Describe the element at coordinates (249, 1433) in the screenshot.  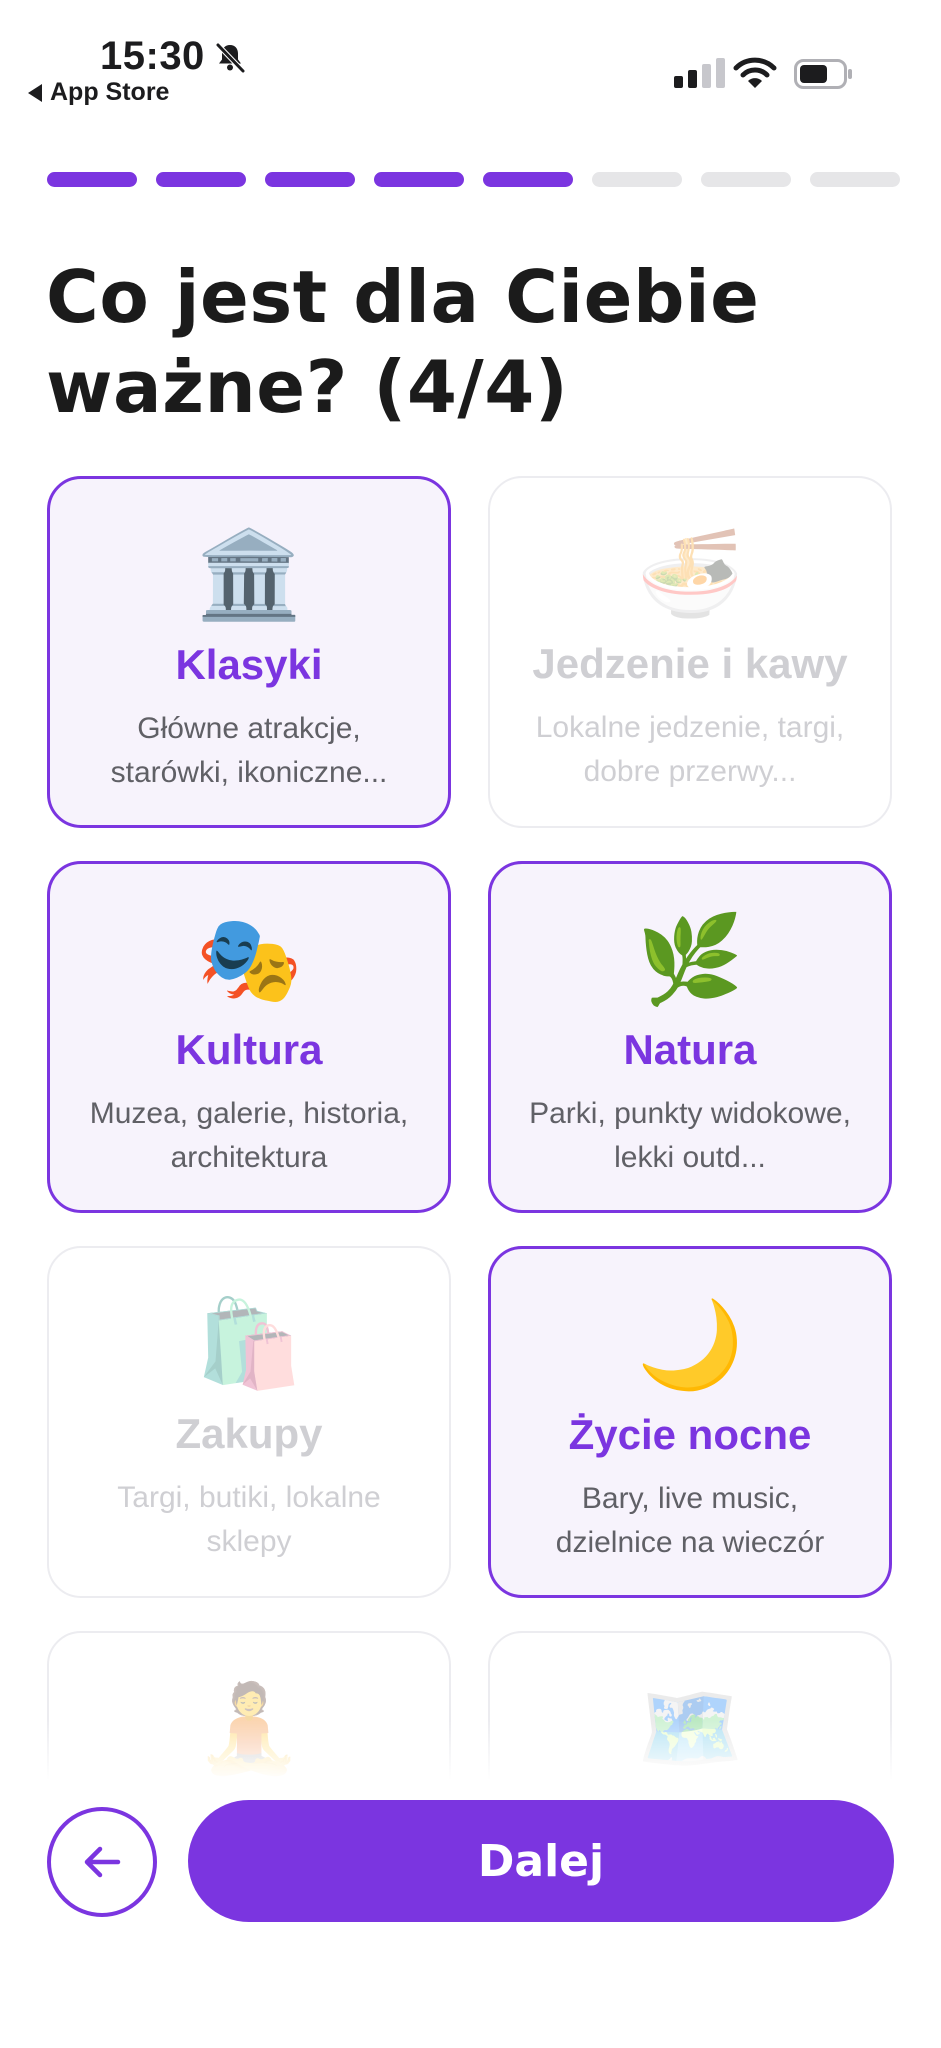
I see `option-title: Zakupy` at that location.